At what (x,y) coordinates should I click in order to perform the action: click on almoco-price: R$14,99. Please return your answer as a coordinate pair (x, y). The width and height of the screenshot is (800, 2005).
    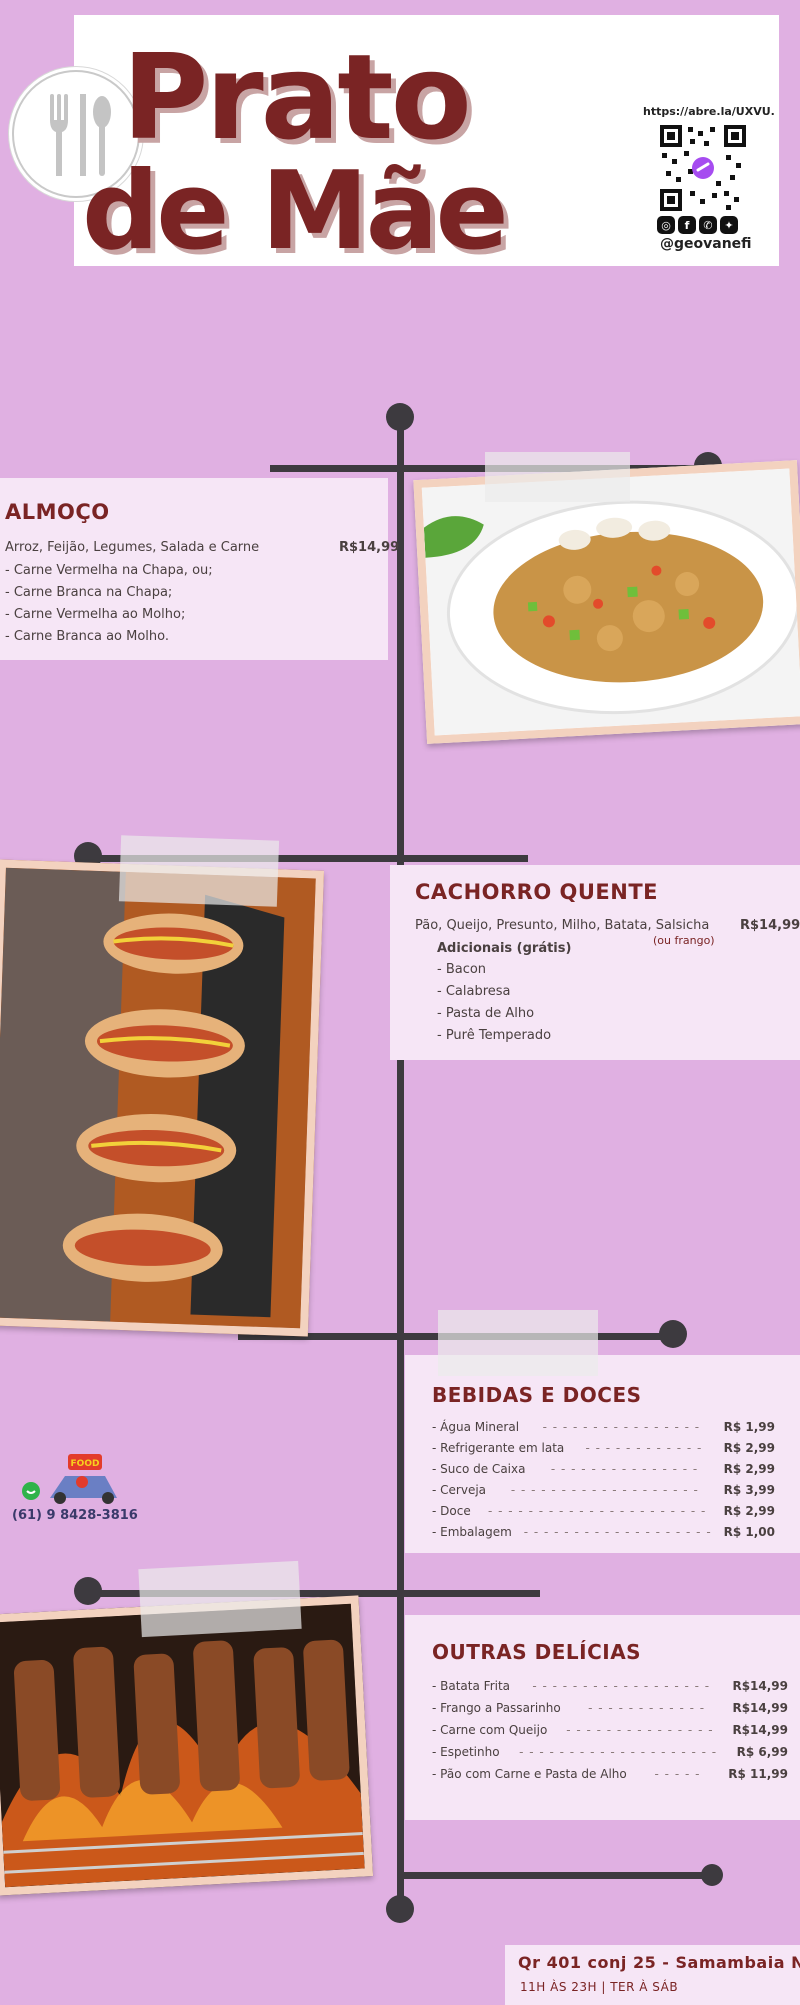
    Looking at the image, I should click on (369, 547).